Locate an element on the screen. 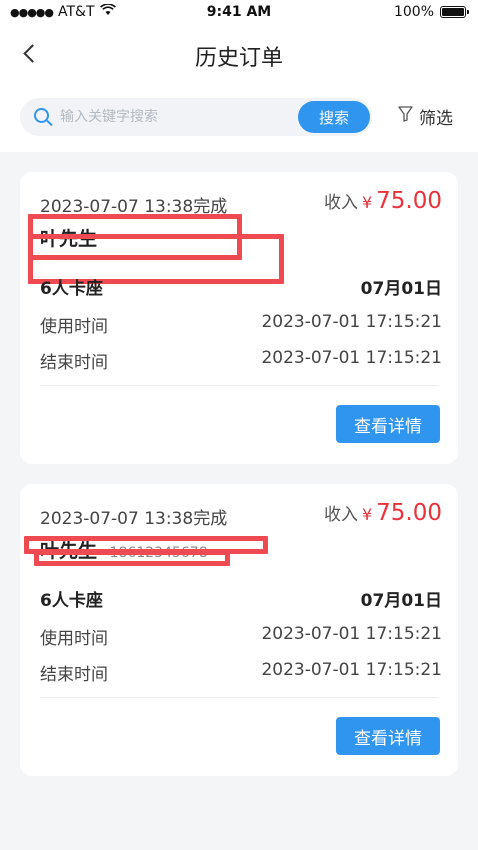 The height and width of the screenshot is (850, 478). battery-percent: 100% is located at coordinates (413, 12).